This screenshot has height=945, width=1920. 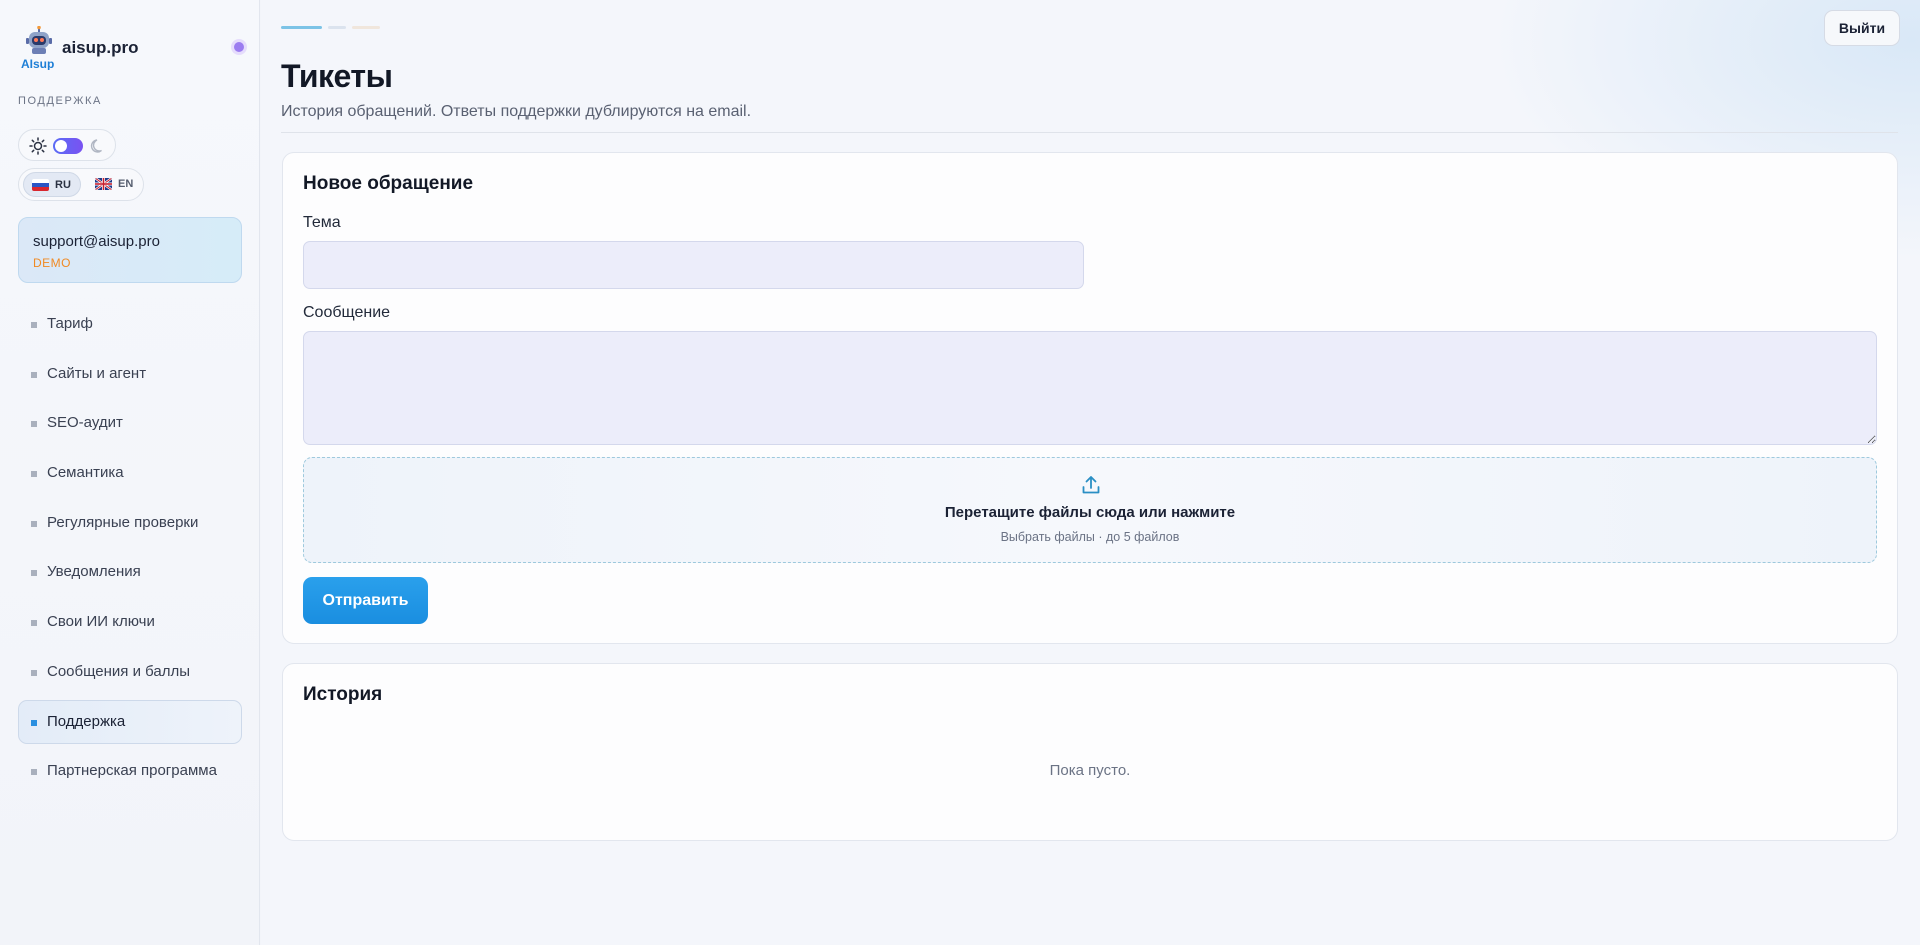 What do you see at coordinates (1090, 770) in the screenshot?
I see `history-empty-state: Пока пусто.` at bounding box center [1090, 770].